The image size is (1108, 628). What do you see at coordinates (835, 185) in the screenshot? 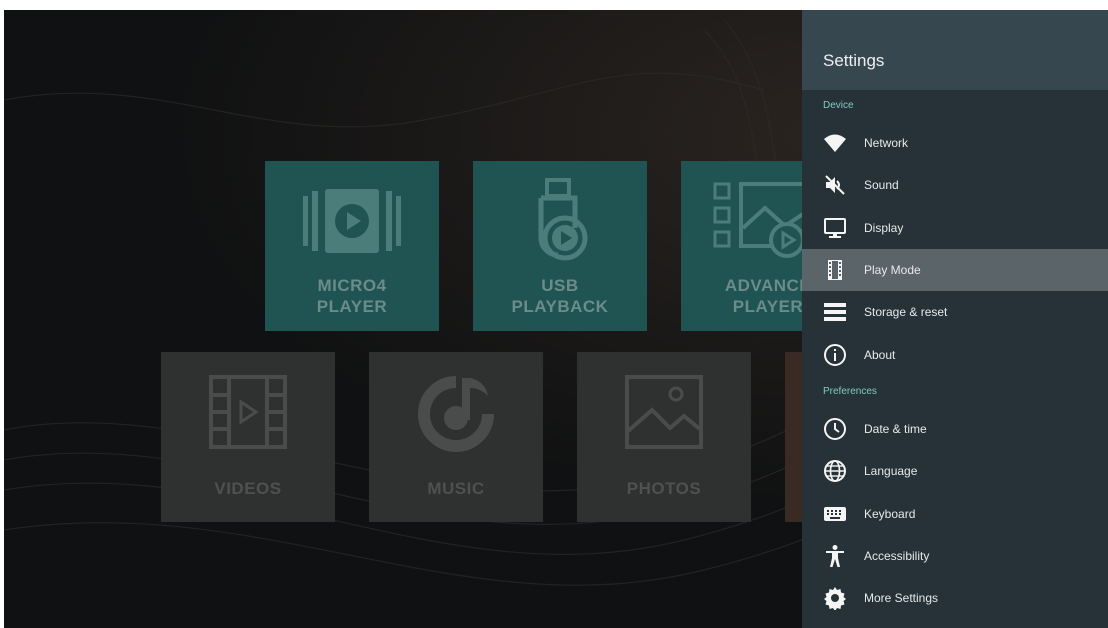
I see `speaker-muted-icon` at bounding box center [835, 185].